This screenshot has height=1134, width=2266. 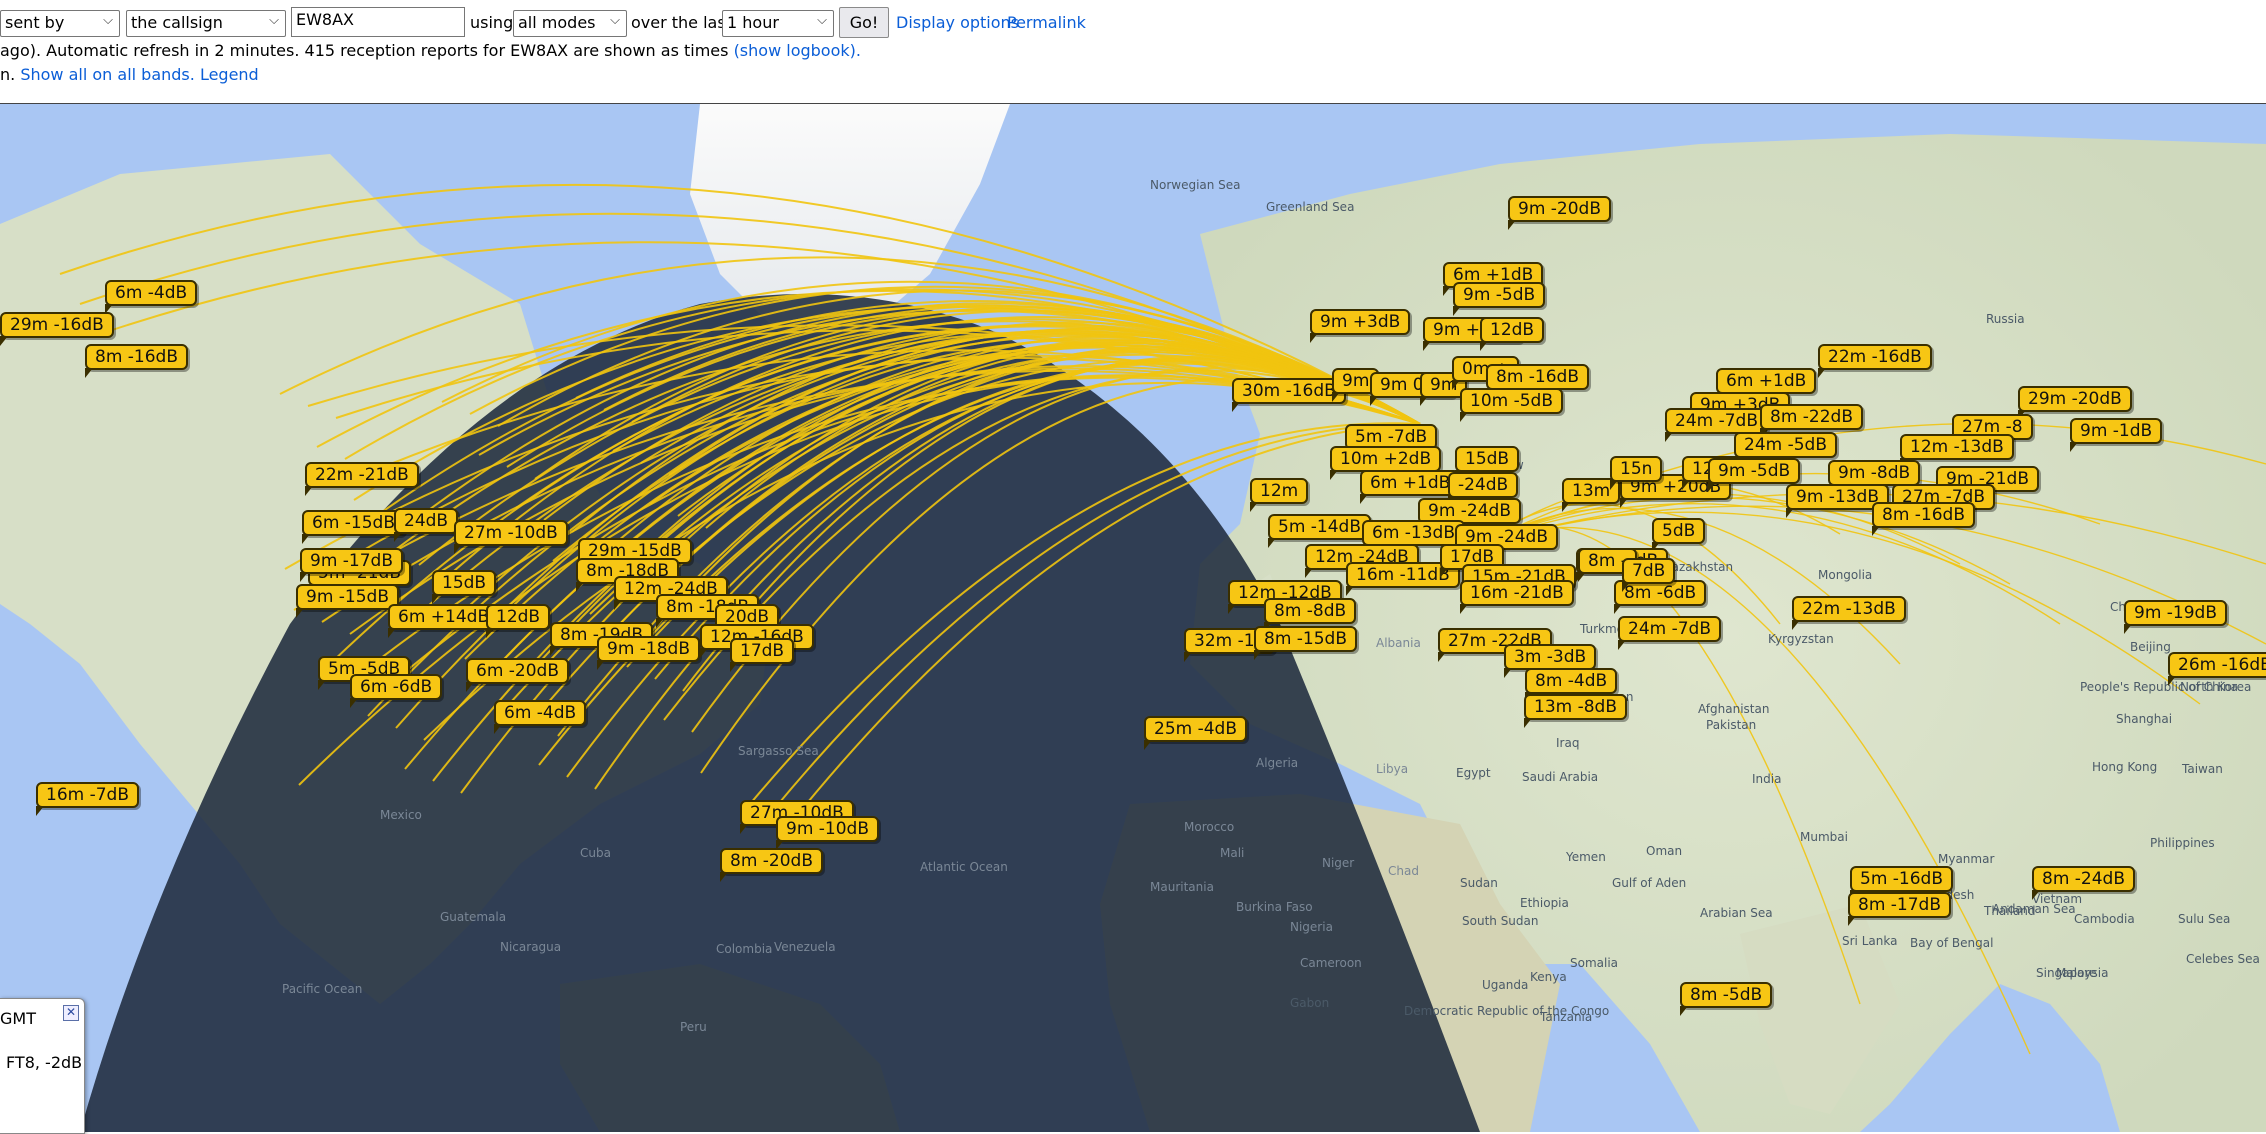 What do you see at coordinates (1310, 207) in the screenshot?
I see `place-name: Greenland Sea` at bounding box center [1310, 207].